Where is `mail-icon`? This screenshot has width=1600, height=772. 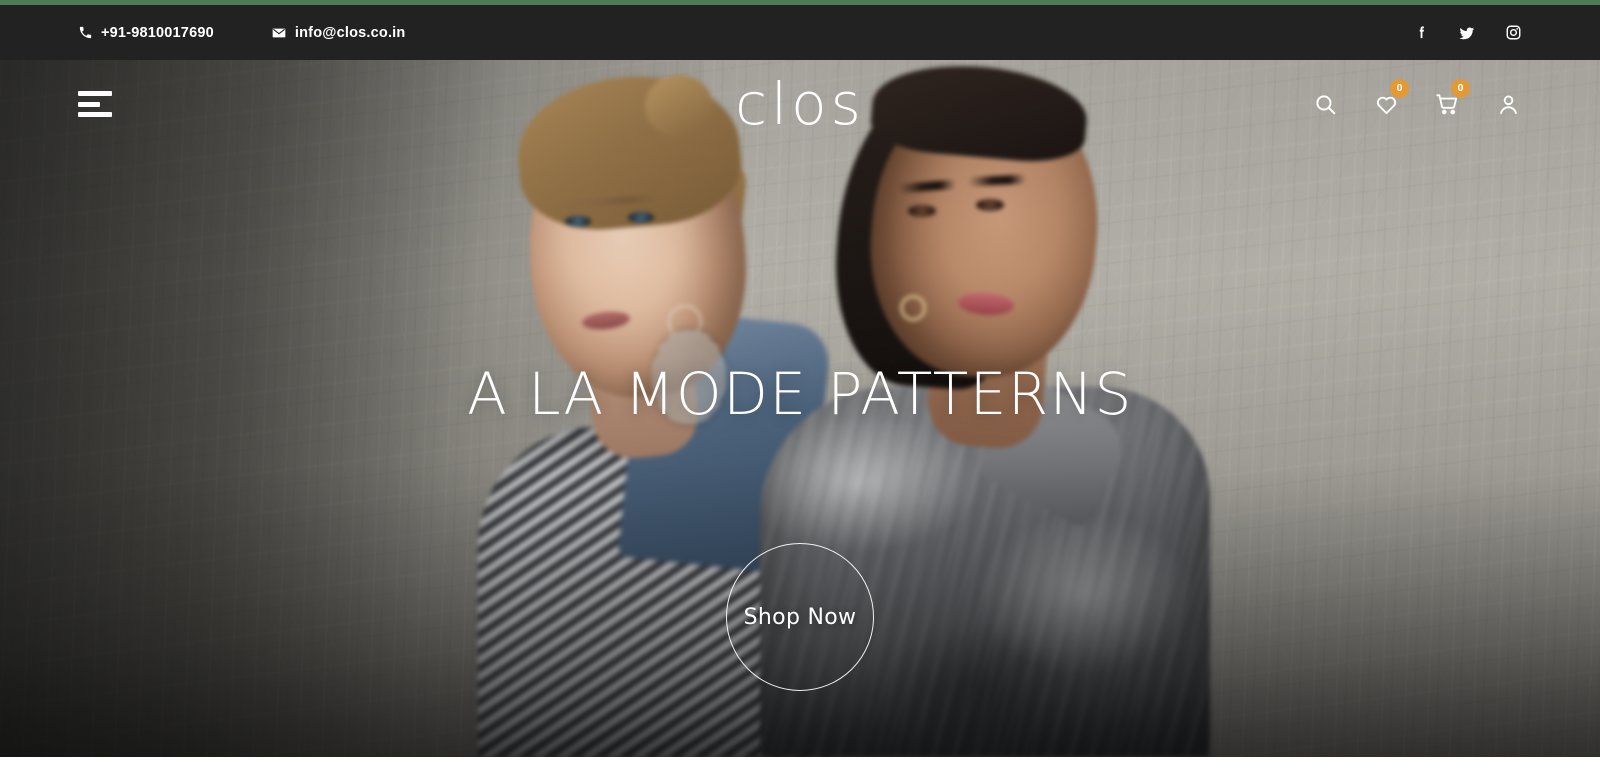 mail-icon is located at coordinates (279, 33).